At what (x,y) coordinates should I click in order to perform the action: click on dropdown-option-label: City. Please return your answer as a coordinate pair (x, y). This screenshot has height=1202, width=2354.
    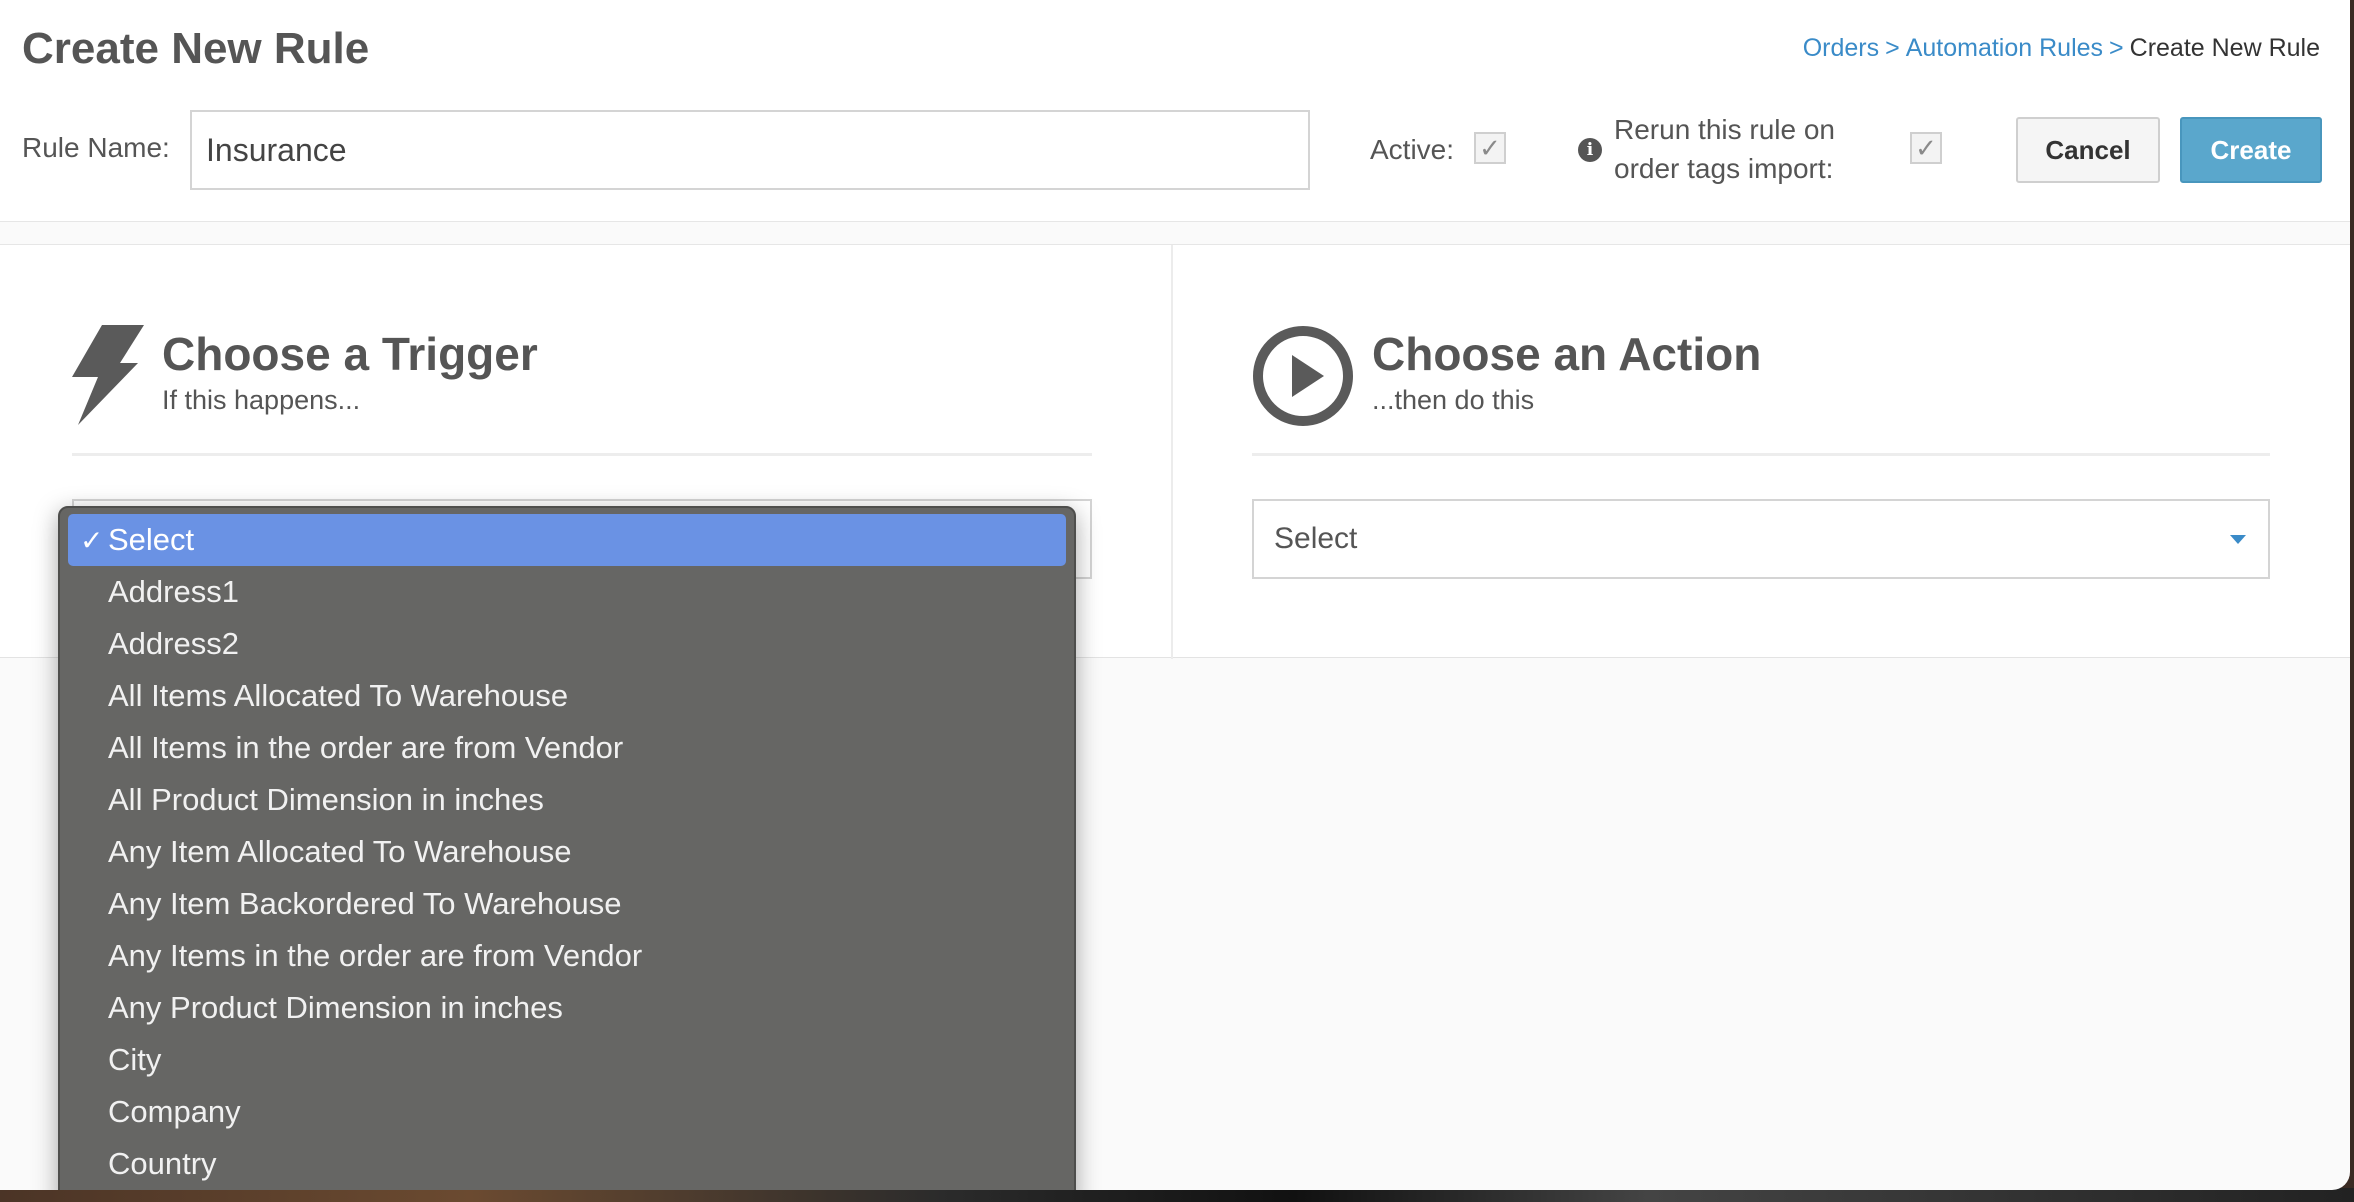
    Looking at the image, I should click on (135, 1059).